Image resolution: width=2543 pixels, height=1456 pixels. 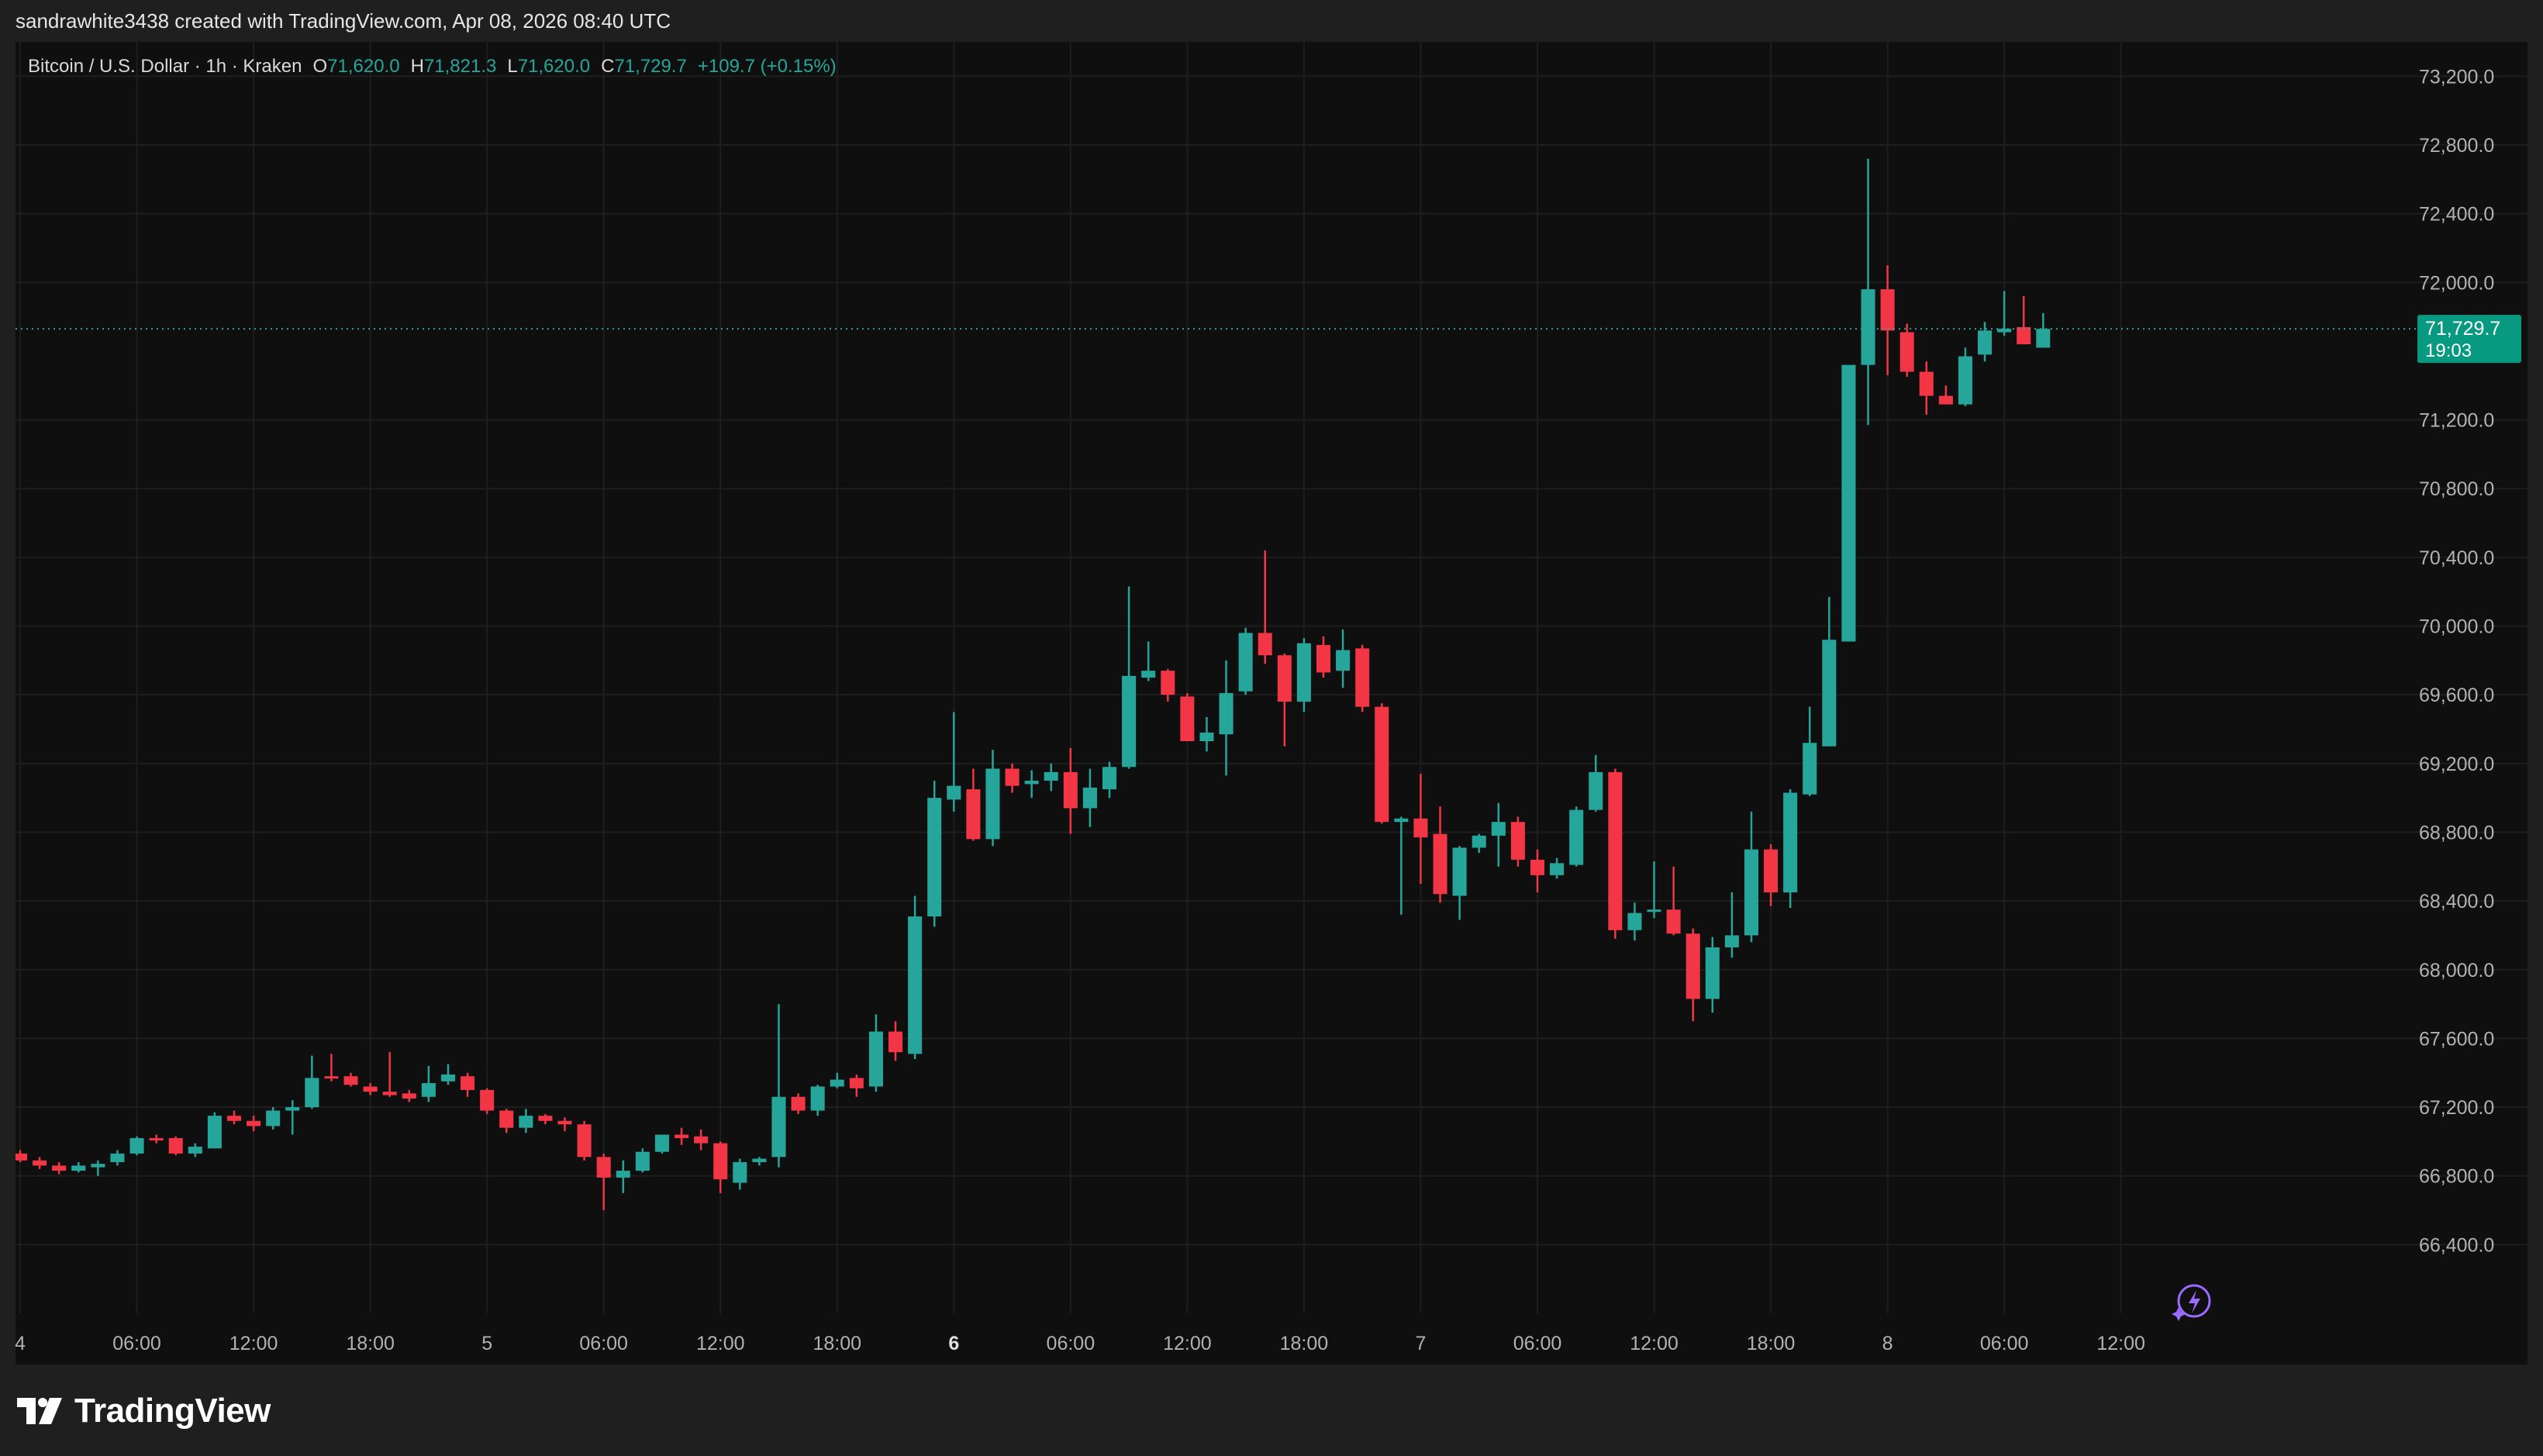 I want to click on tradingview-logo: TradingView, so click(x=144, y=1411).